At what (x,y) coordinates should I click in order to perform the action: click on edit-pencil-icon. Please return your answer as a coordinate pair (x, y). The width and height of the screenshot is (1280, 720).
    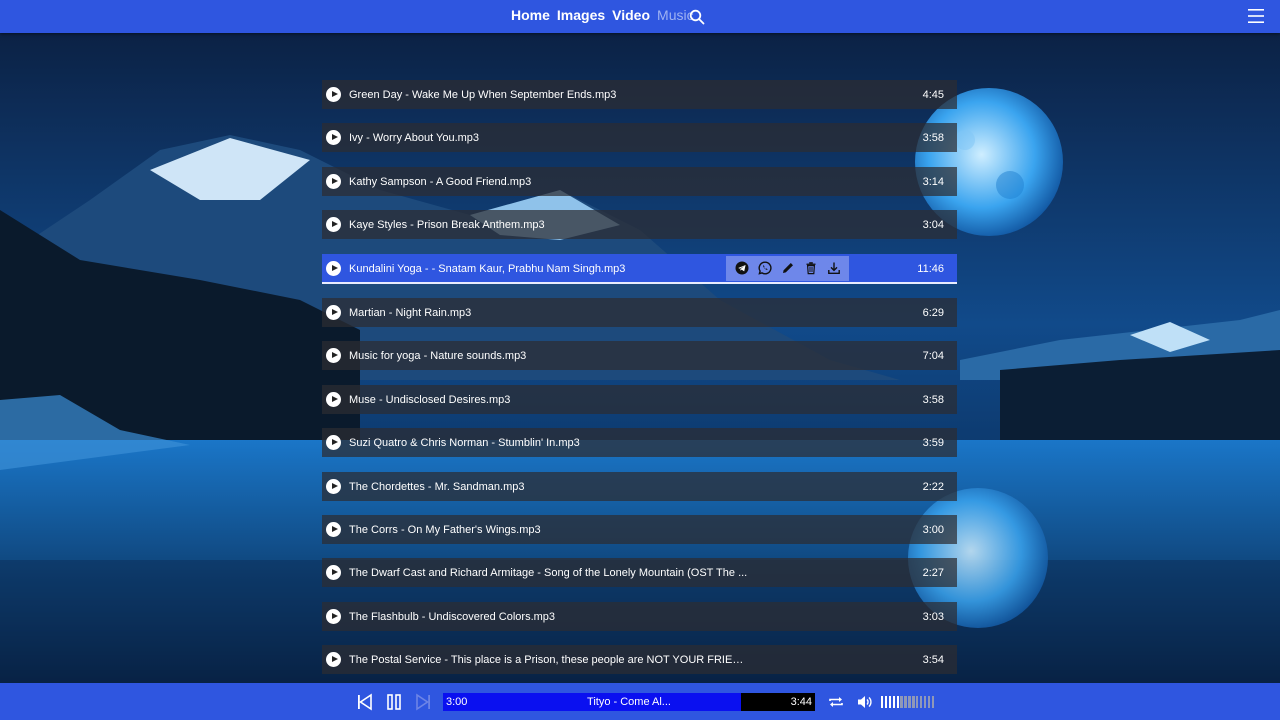
    Looking at the image, I should click on (788, 268).